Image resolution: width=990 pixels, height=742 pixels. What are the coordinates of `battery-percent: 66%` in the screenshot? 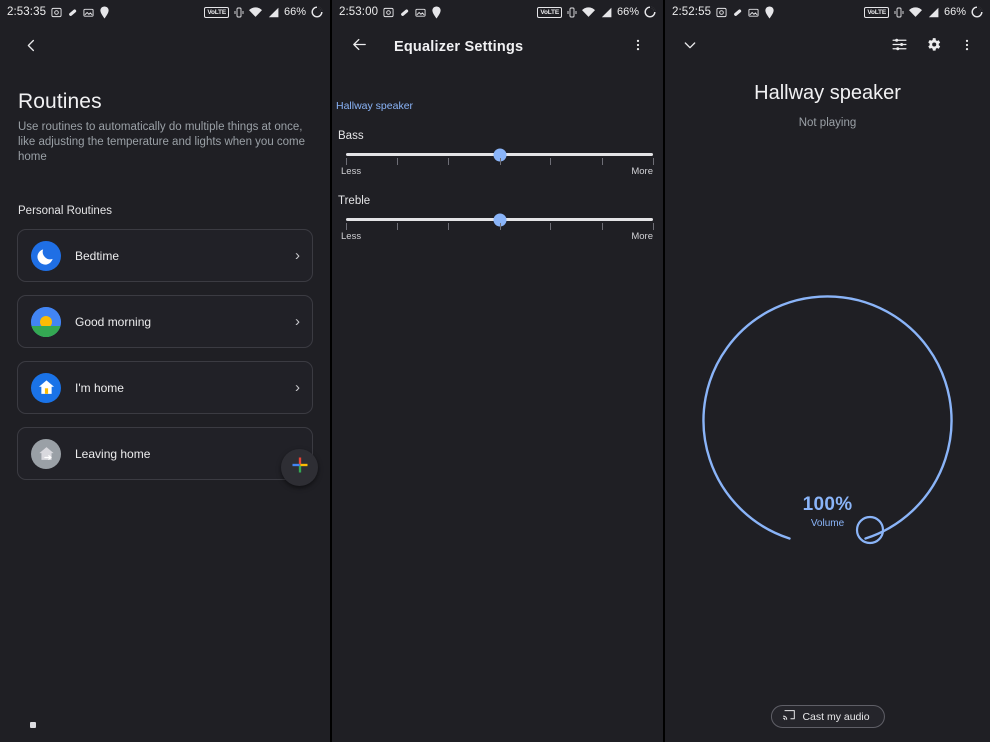 It's located at (294, 12).